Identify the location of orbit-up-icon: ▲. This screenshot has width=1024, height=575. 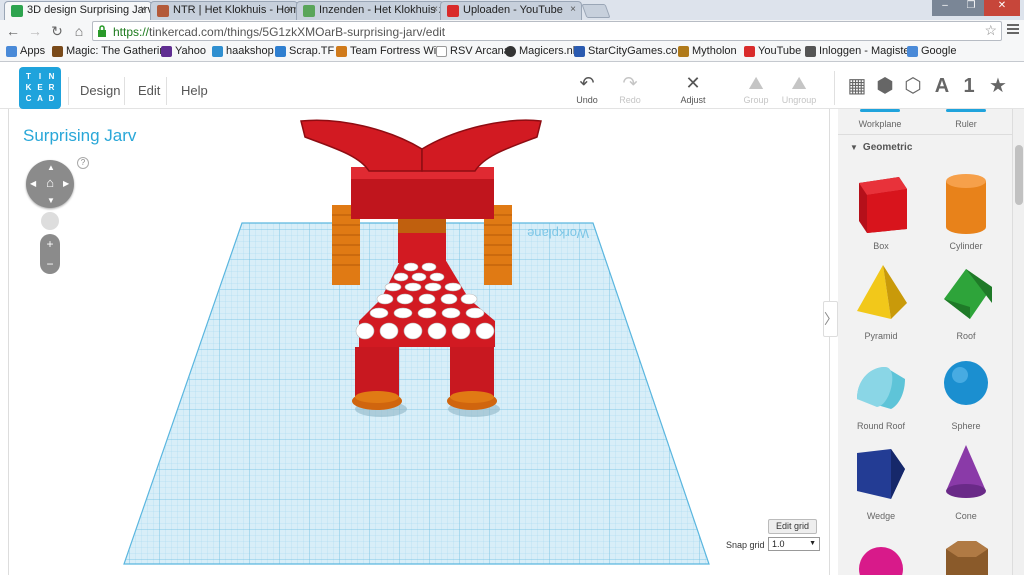
(51, 167).